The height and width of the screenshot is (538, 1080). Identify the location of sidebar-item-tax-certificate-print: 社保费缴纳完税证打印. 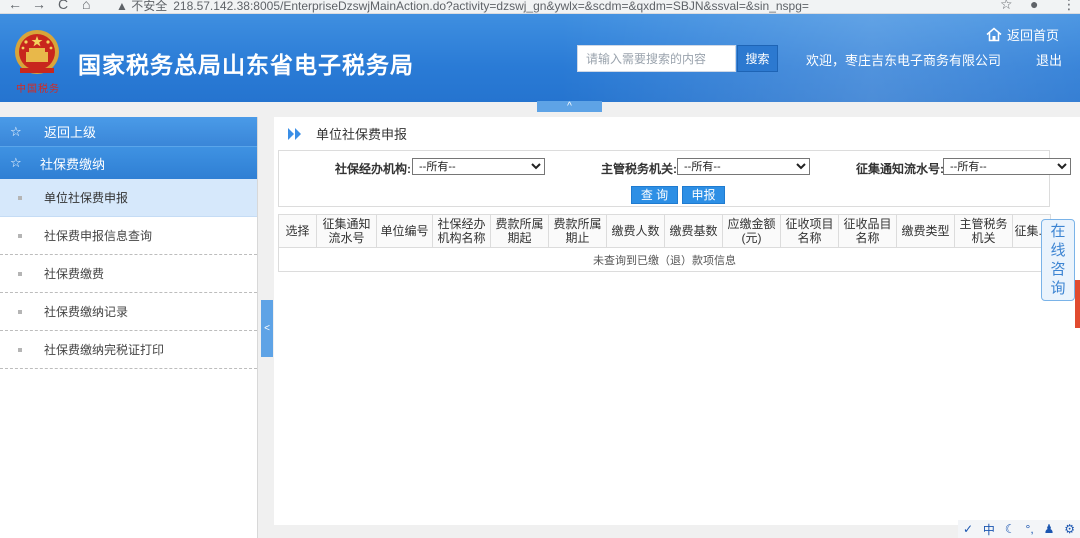
(128, 350).